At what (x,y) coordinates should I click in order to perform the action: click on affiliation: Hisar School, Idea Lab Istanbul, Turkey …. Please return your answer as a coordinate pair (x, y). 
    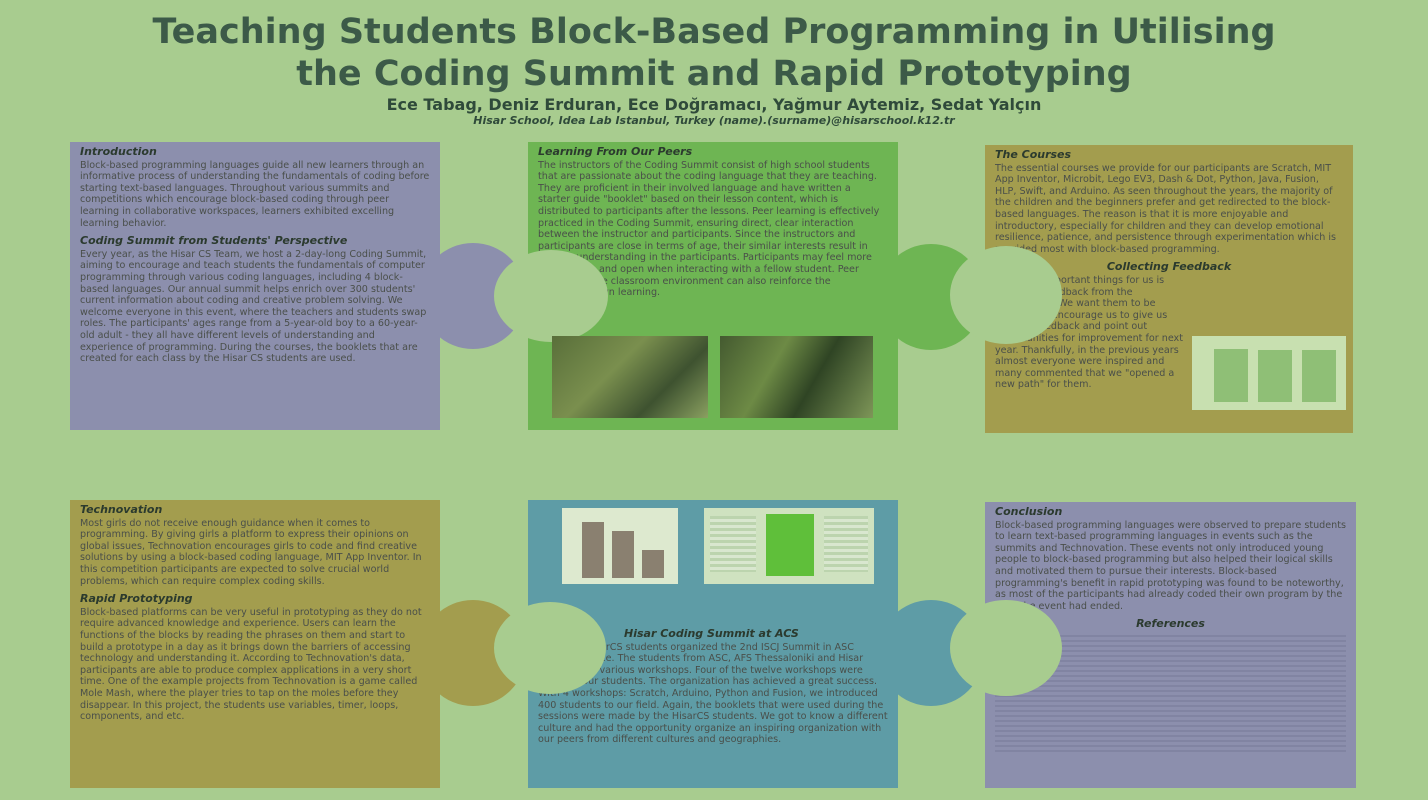
    Looking at the image, I should click on (714, 120).